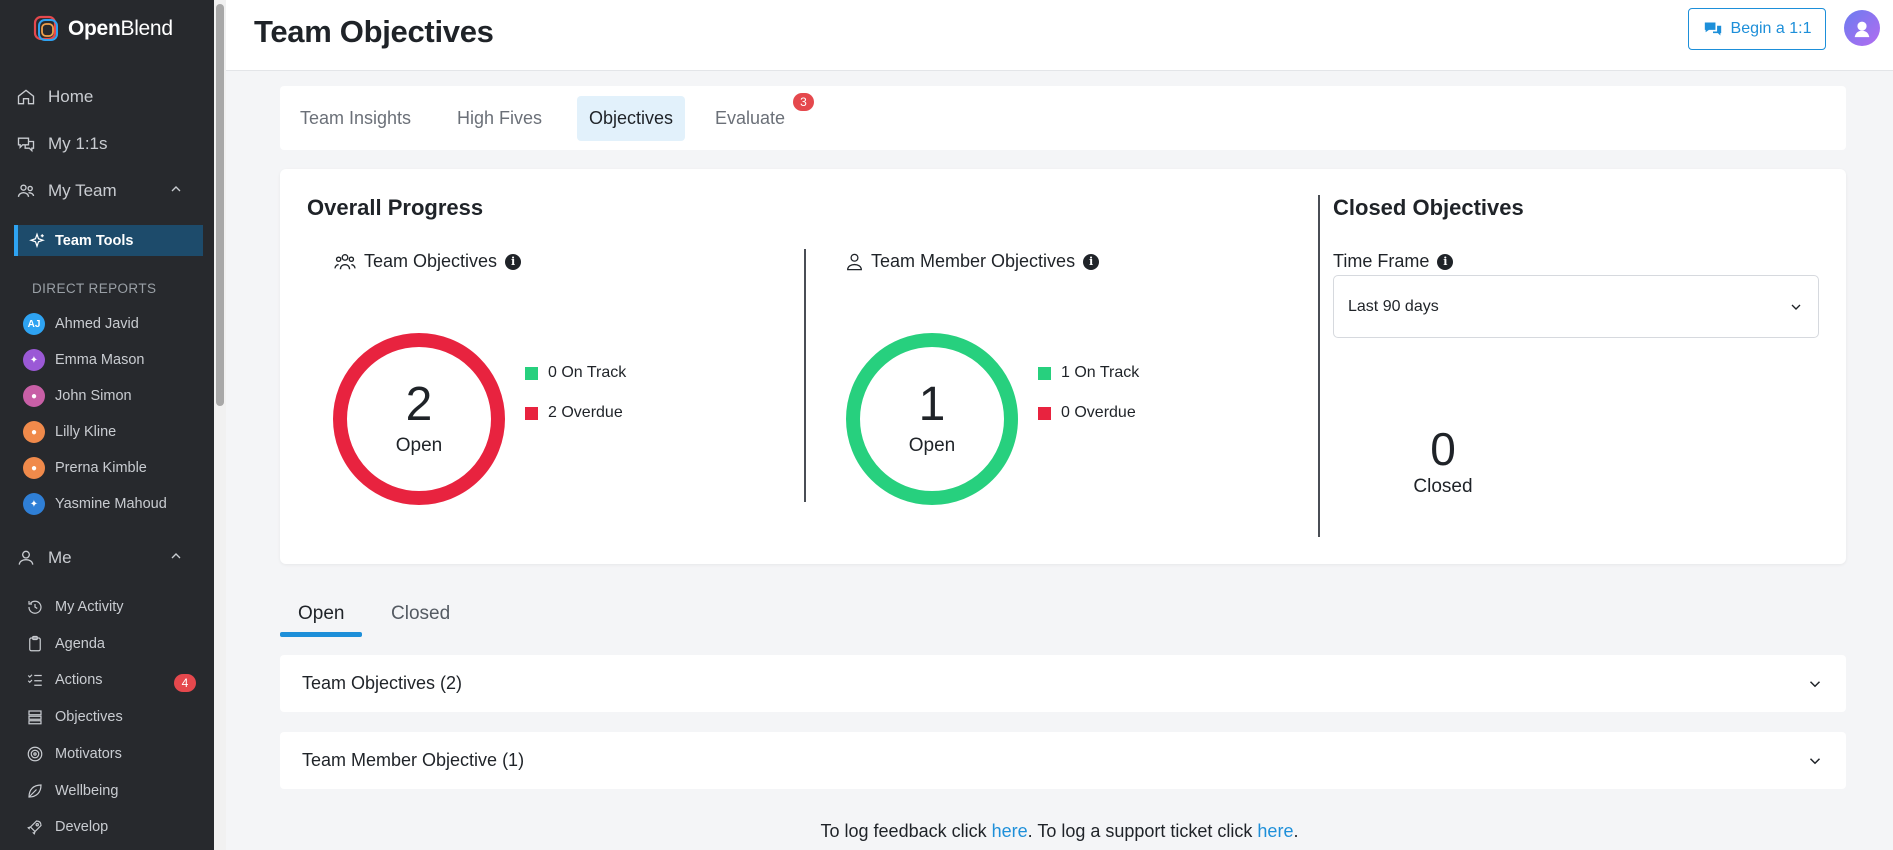 The image size is (1893, 850). I want to click on nav-wellbeing-label: Wellbeing, so click(87, 791).